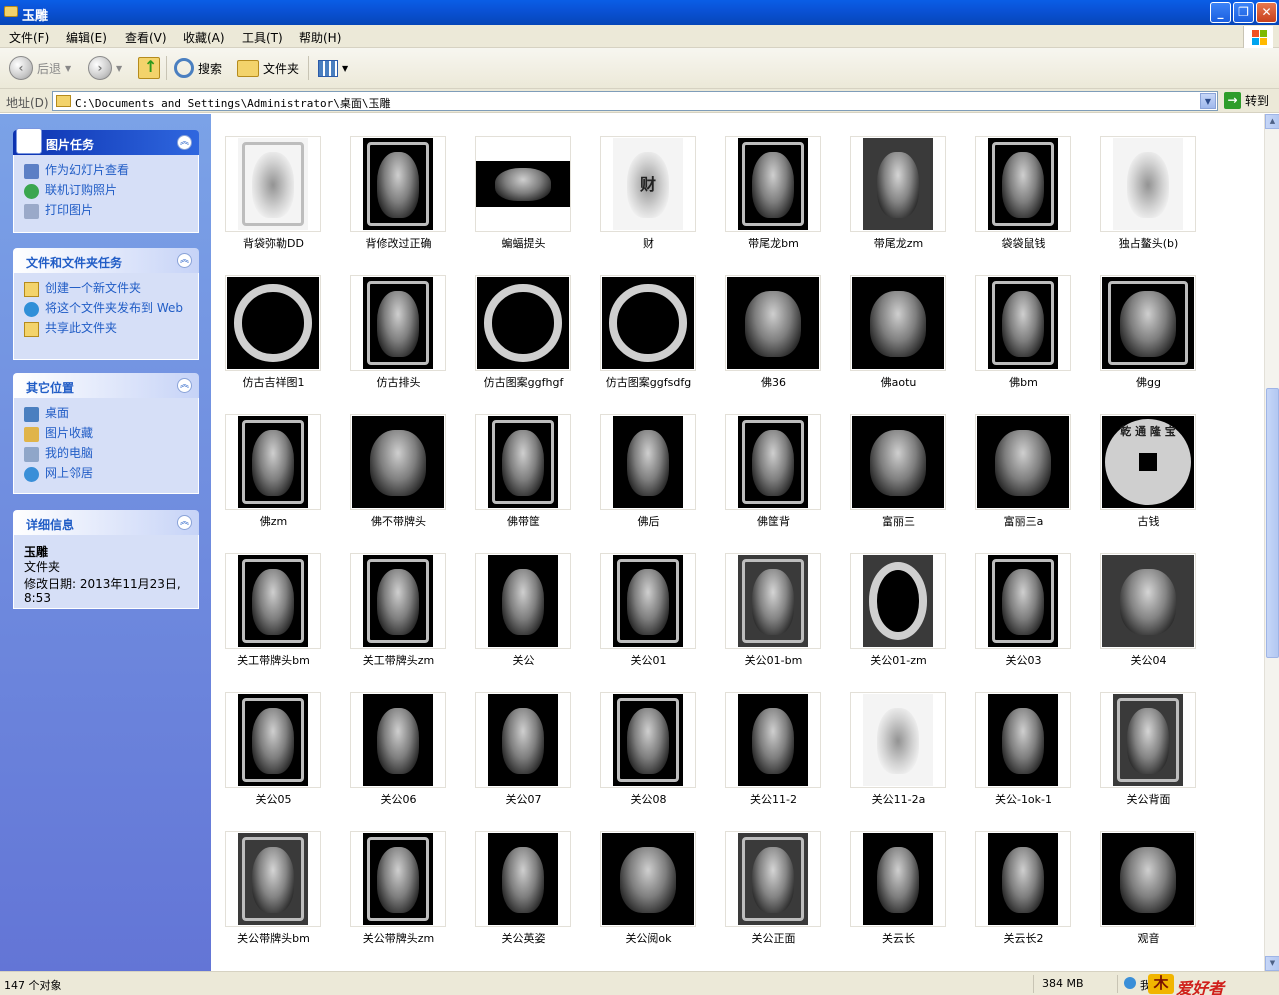  What do you see at coordinates (1023, 599) in the screenshot?
I see `file-thumbnail: 关公03` at bounding box center [1023, 599].